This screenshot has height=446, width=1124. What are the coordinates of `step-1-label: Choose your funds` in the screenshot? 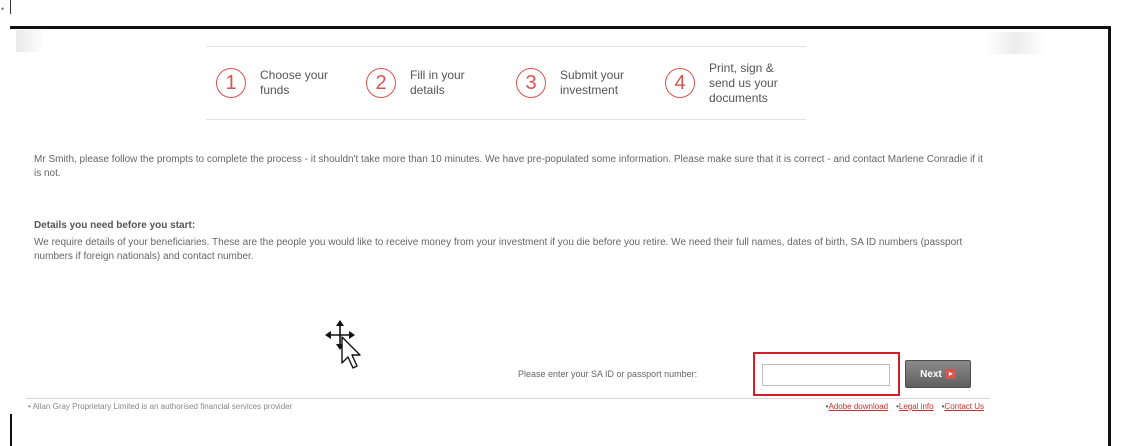 It's located at (294, 82).